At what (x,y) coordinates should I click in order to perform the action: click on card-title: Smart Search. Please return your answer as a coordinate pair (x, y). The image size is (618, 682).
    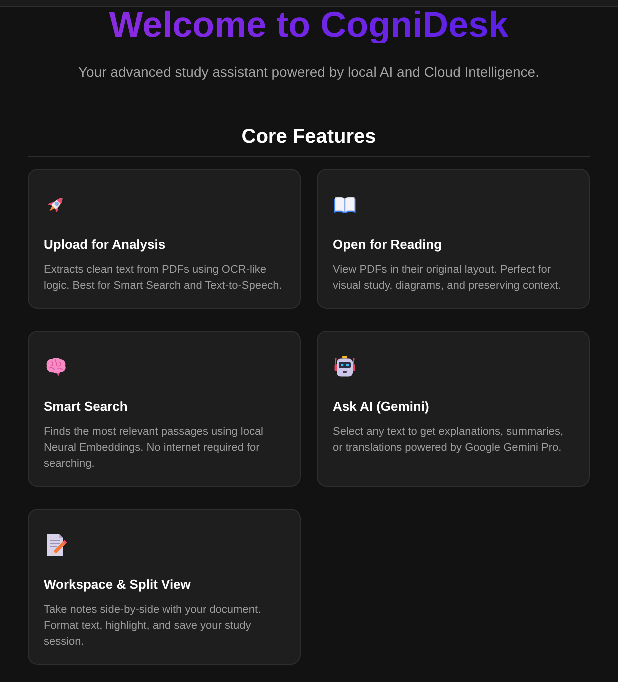
    Looking at the image, I should click on (86, 407).